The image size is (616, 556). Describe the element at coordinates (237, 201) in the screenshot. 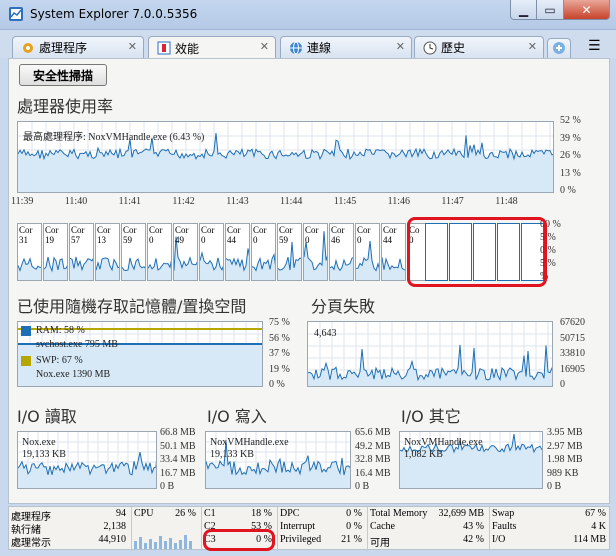

I see `time-tick-label: 11:43` at that location.